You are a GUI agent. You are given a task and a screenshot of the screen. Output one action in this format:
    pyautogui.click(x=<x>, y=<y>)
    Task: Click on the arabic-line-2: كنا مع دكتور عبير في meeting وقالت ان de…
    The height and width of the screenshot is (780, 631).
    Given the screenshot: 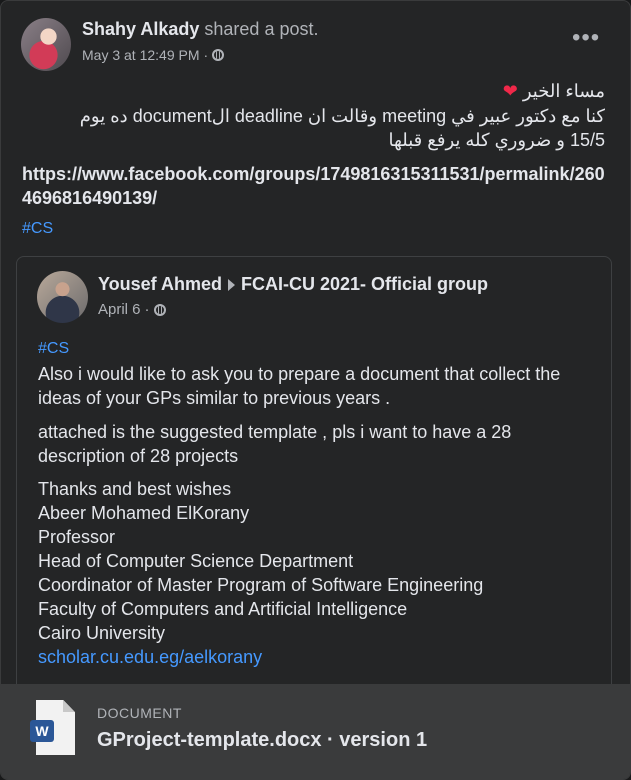 What is the action you would take?
    pyautogui.click(x=342, y=116)
    